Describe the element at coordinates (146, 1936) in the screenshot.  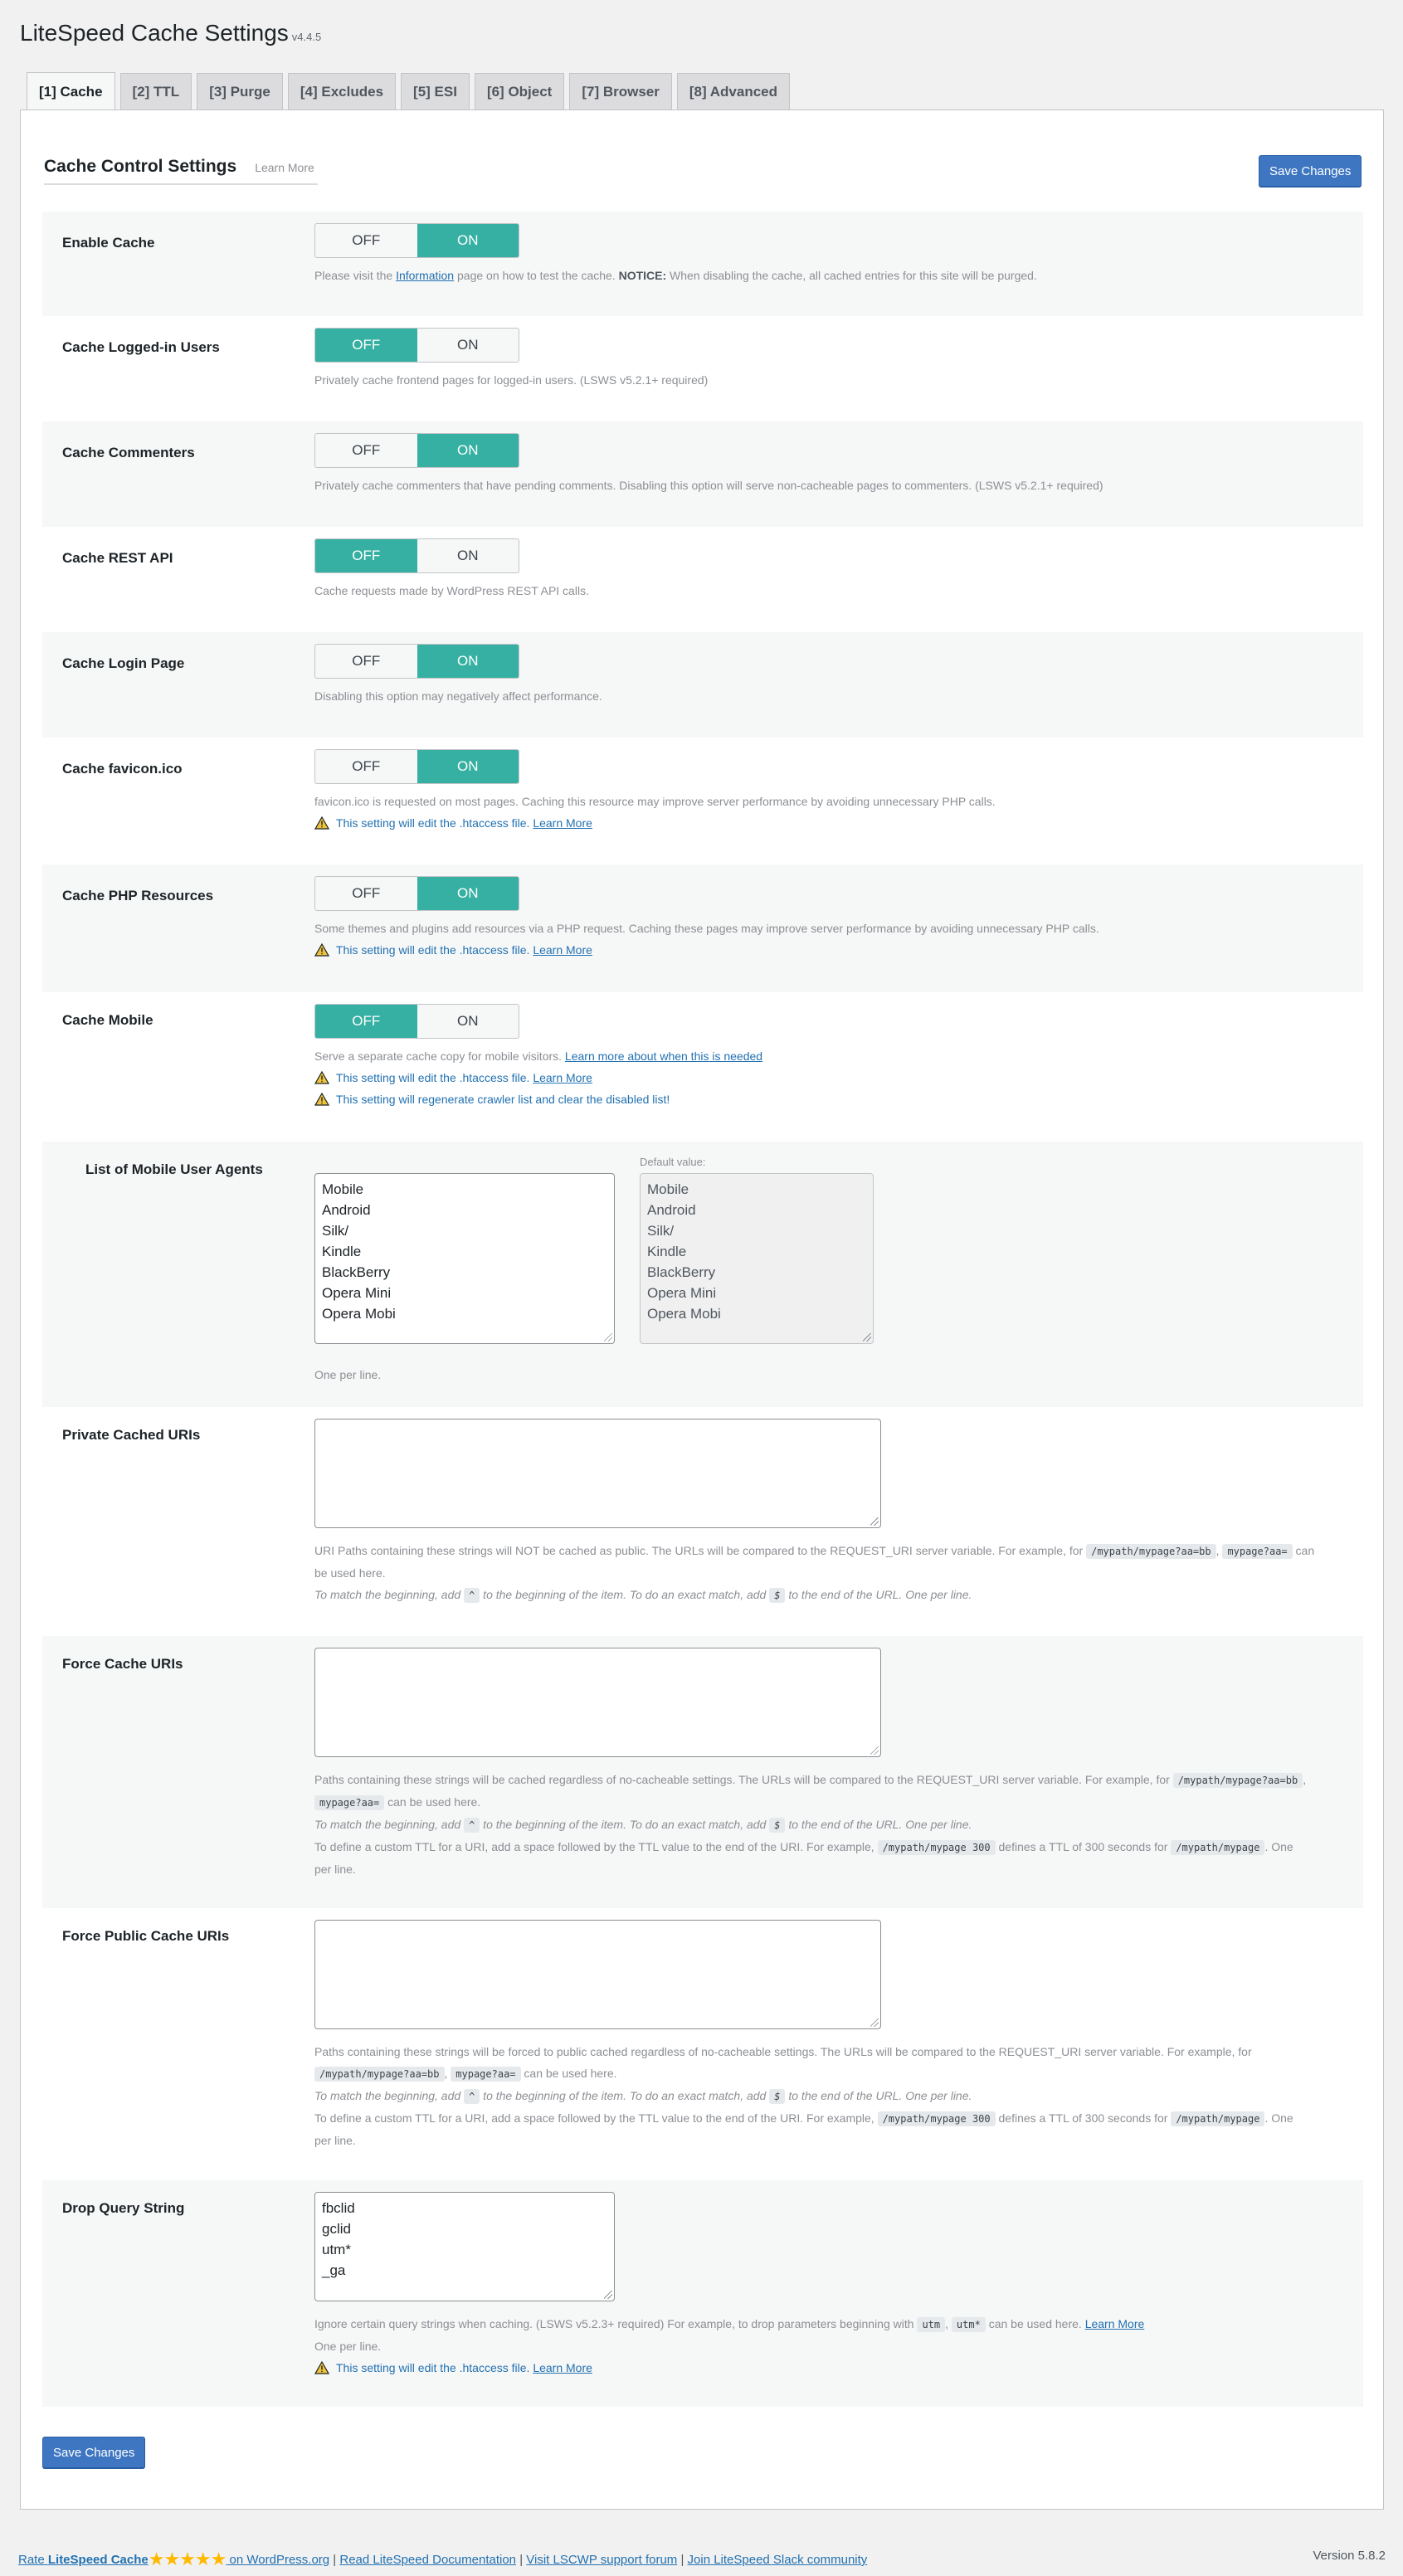
I see `force-public-uris-label: Force Public Cache URIs` at that location.